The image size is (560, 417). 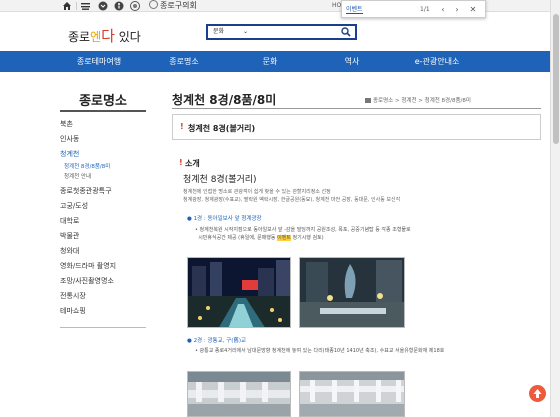 What do you see at coordinates (443, 10) in the screenshot?
I see `find-prev-button: ‹` at bounding box center [443, 10].